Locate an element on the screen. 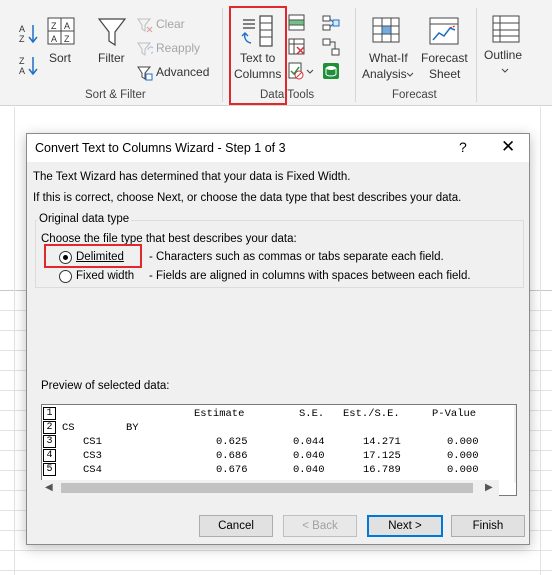 The image size is (552, 575). flash-fill-icon is located at coordinates (296, 22).